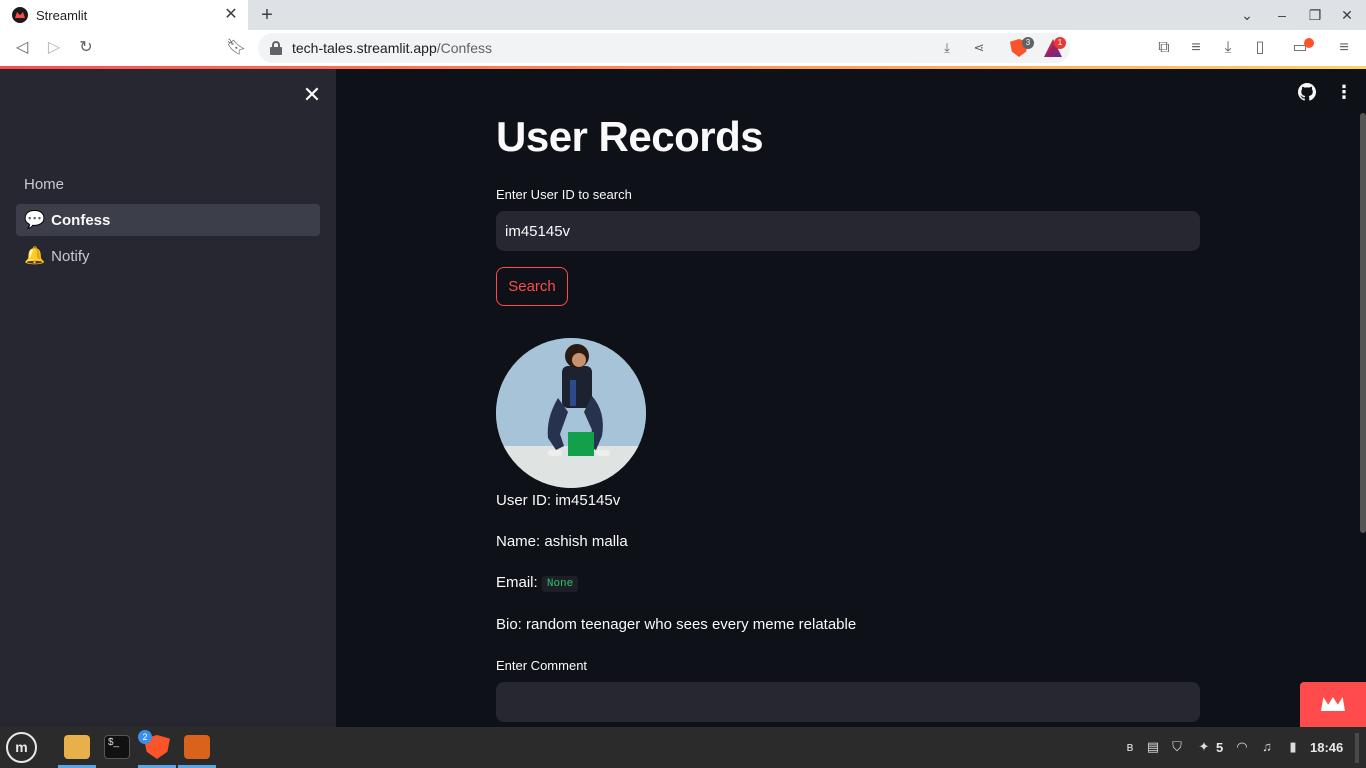 This screenshot has width=1366, height=768. What do you see at coordinates (70, 256) in the screenshot?
I see `sidebar-item-label: Notify` at bounding box center [70, 256].